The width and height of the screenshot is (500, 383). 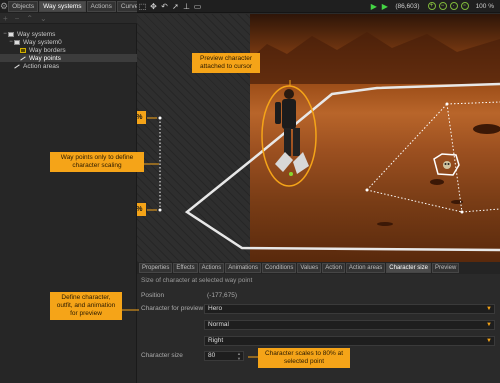 I want to click on scale-label-46: 46%, so click(x=141, y=117).